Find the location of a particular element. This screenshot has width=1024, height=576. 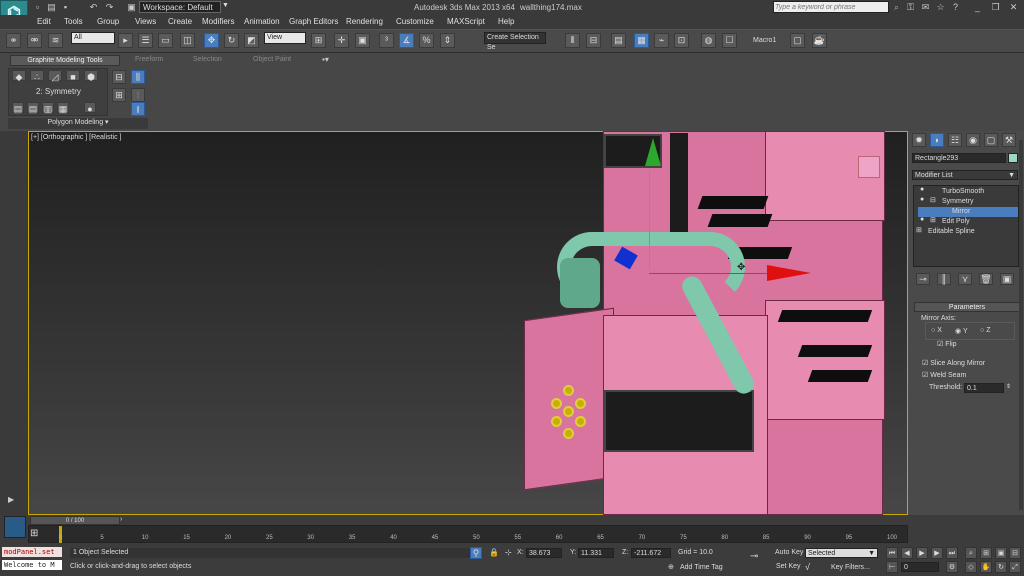

z-coordinate-field: -211.672 is located at coordinates (651, 553).